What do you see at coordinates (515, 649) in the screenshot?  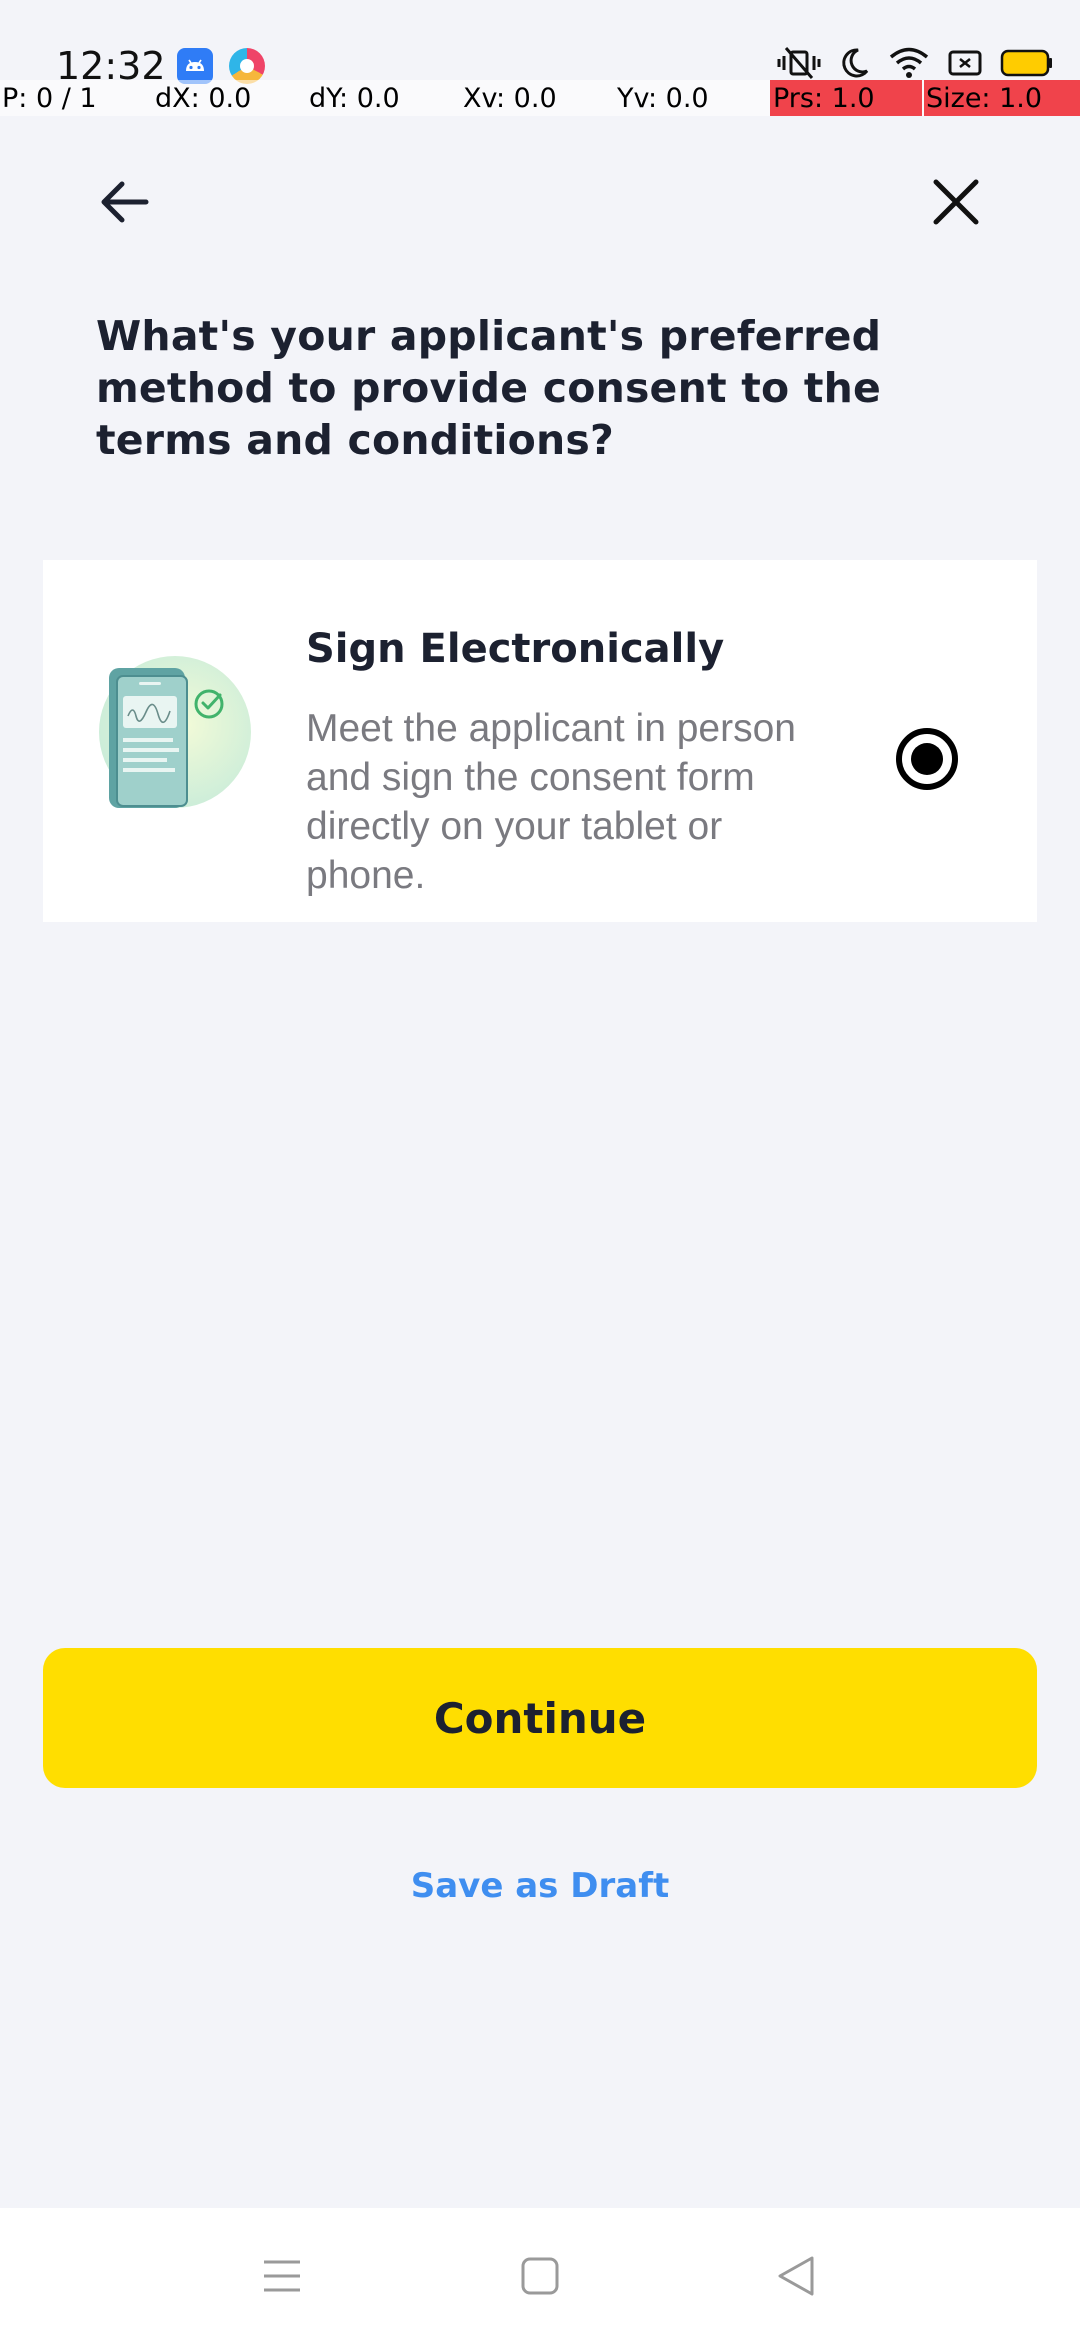 I see `option-title: Sign Electronically` at bounding box center [515, 649].